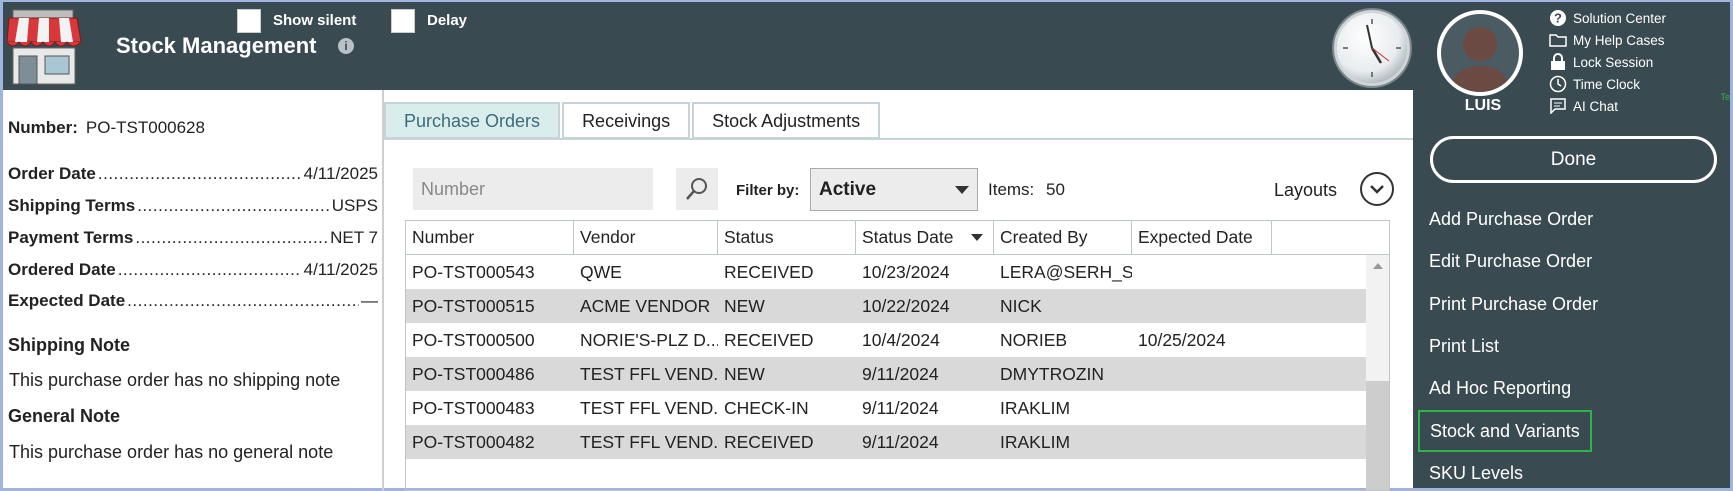 This screenshot has height=491, width=1733. I want to click on order-date-row: Order Date 4/11/2025, so click(193, 174).